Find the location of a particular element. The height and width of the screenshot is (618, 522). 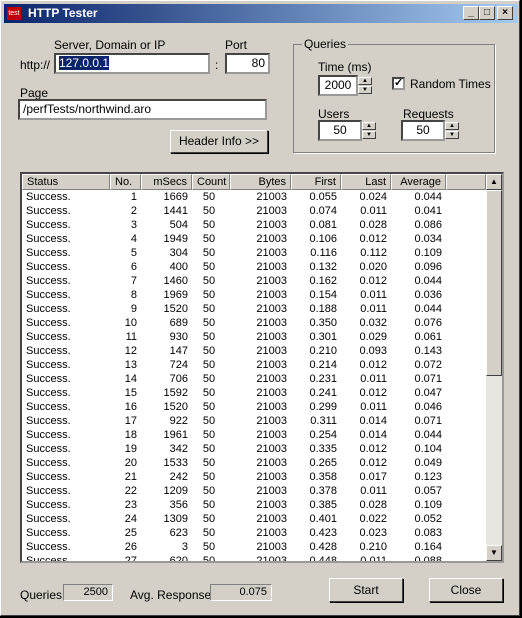

table-row: Success. 25 623 50 21003 0.423 0.023 0.083 is located at coordinates (254, 533).